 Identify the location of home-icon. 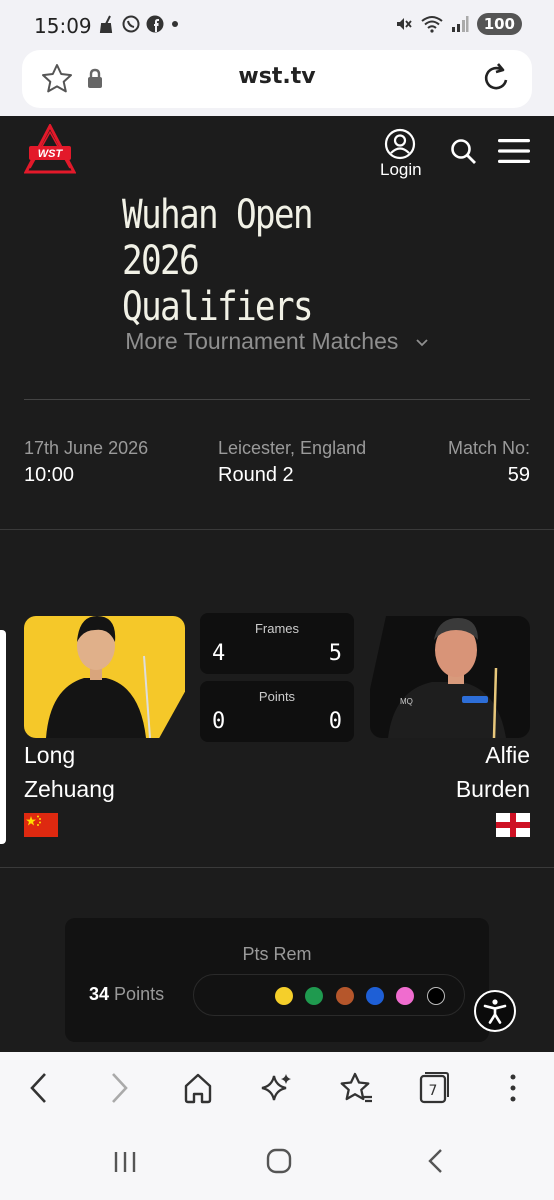
(198, 1088).